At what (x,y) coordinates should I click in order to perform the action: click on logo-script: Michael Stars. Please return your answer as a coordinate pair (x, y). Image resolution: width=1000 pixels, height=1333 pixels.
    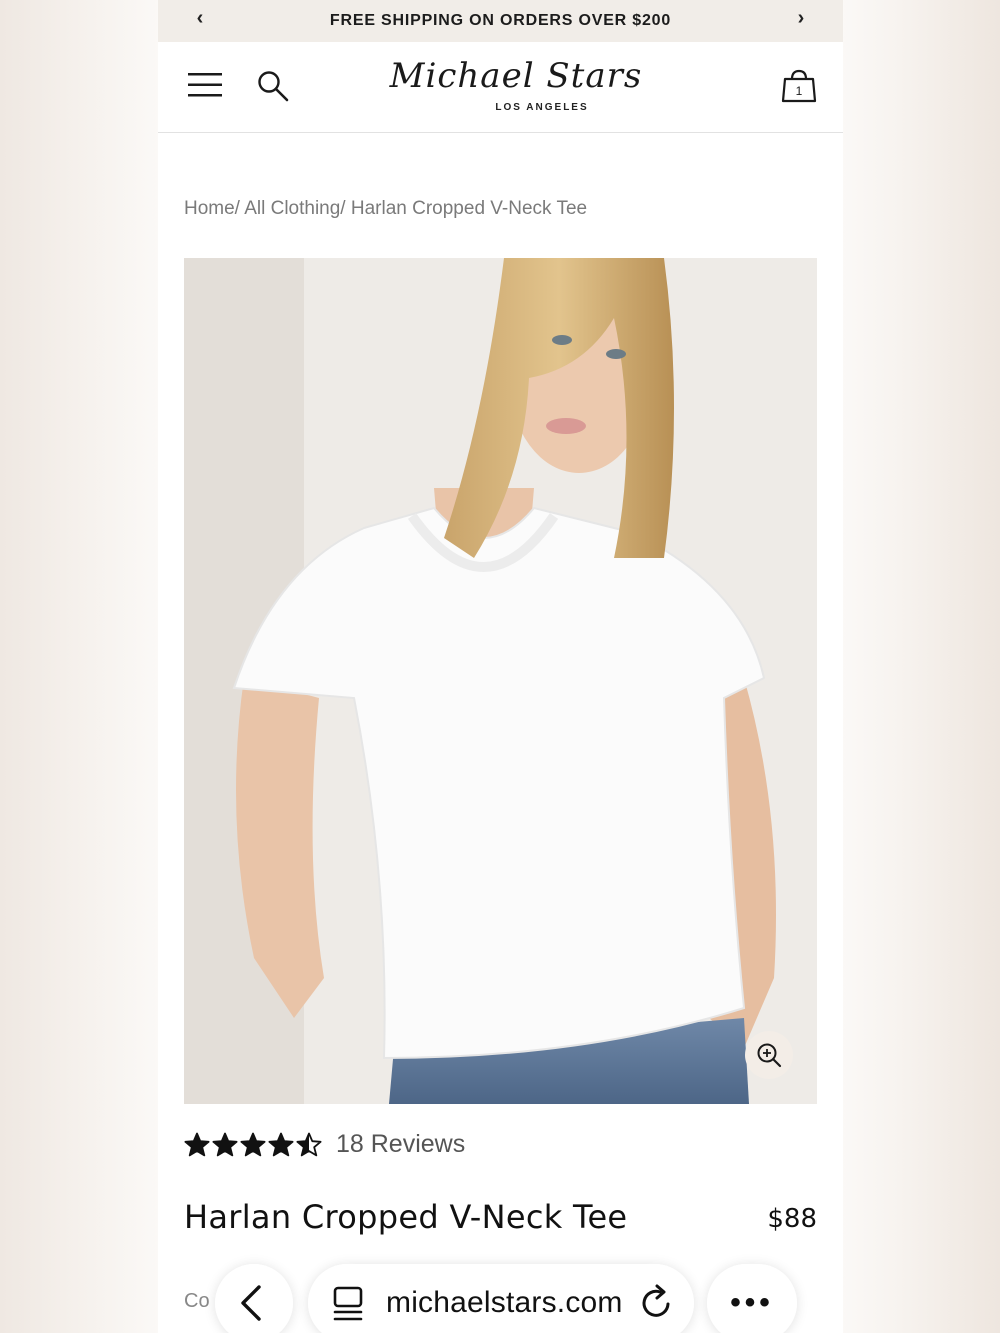
    Looking at the image, I should click on (516, 76).